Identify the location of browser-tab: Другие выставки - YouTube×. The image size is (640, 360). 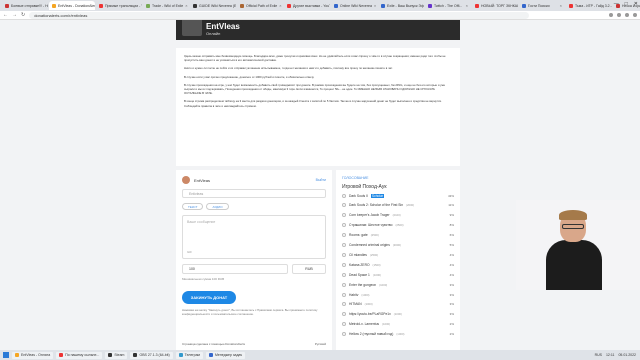
(307, 5).